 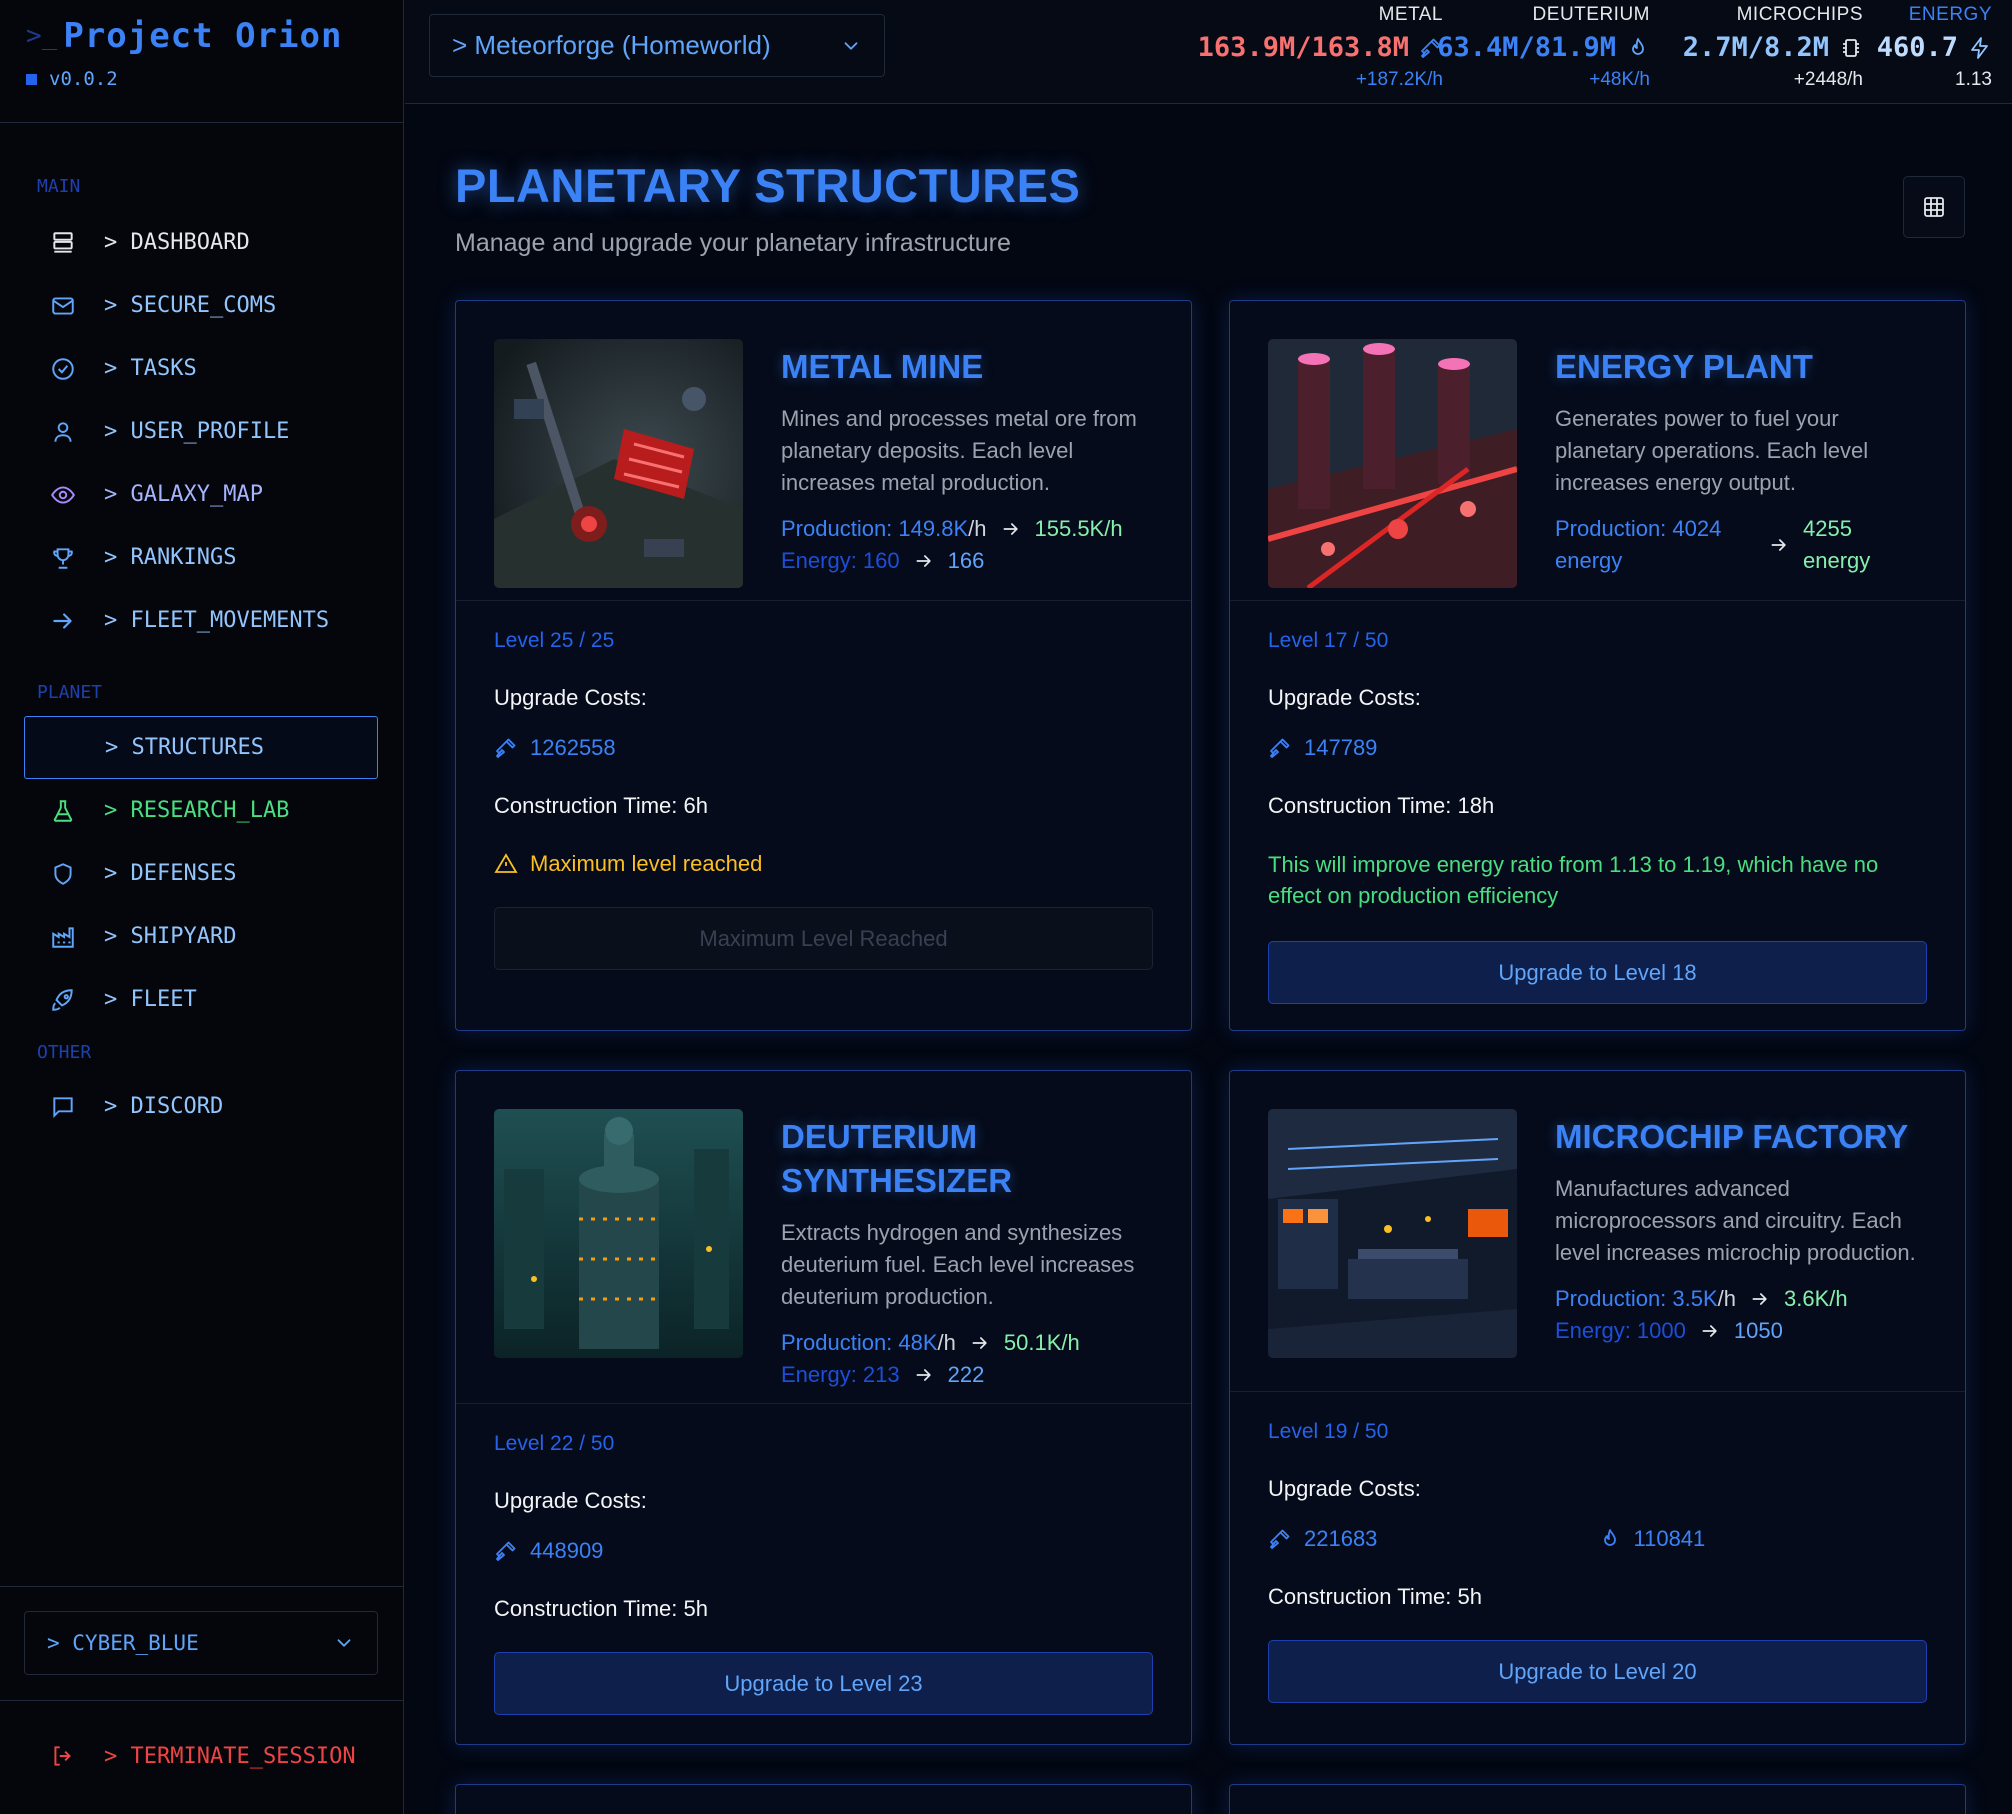 What do you see at coordinates (64, 811) in the screenshot?
I see `flask-icon` at bounding box center [64, 811].